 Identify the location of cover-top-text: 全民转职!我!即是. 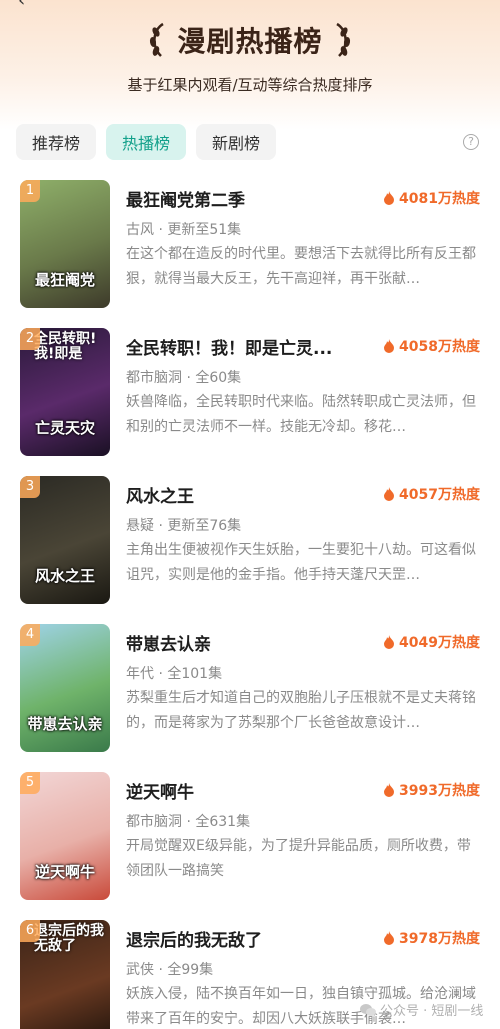
(65, 347).